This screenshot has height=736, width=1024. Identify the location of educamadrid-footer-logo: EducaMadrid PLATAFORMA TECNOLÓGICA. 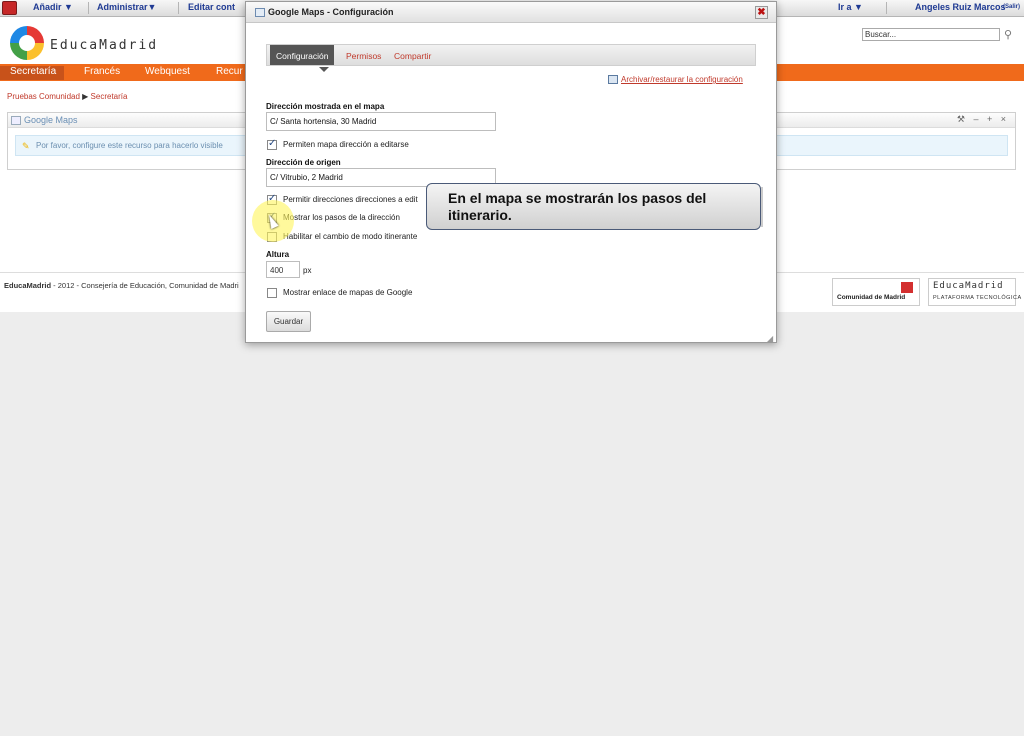
(974, 292).